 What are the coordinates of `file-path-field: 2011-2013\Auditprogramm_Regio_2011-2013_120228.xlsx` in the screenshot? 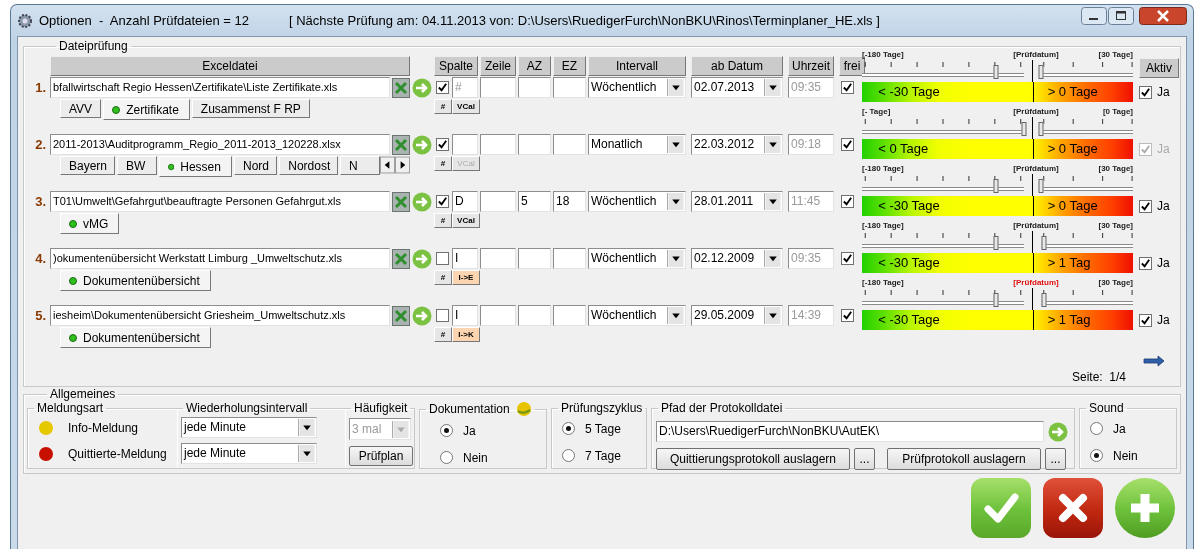 It's located at (220, 144).